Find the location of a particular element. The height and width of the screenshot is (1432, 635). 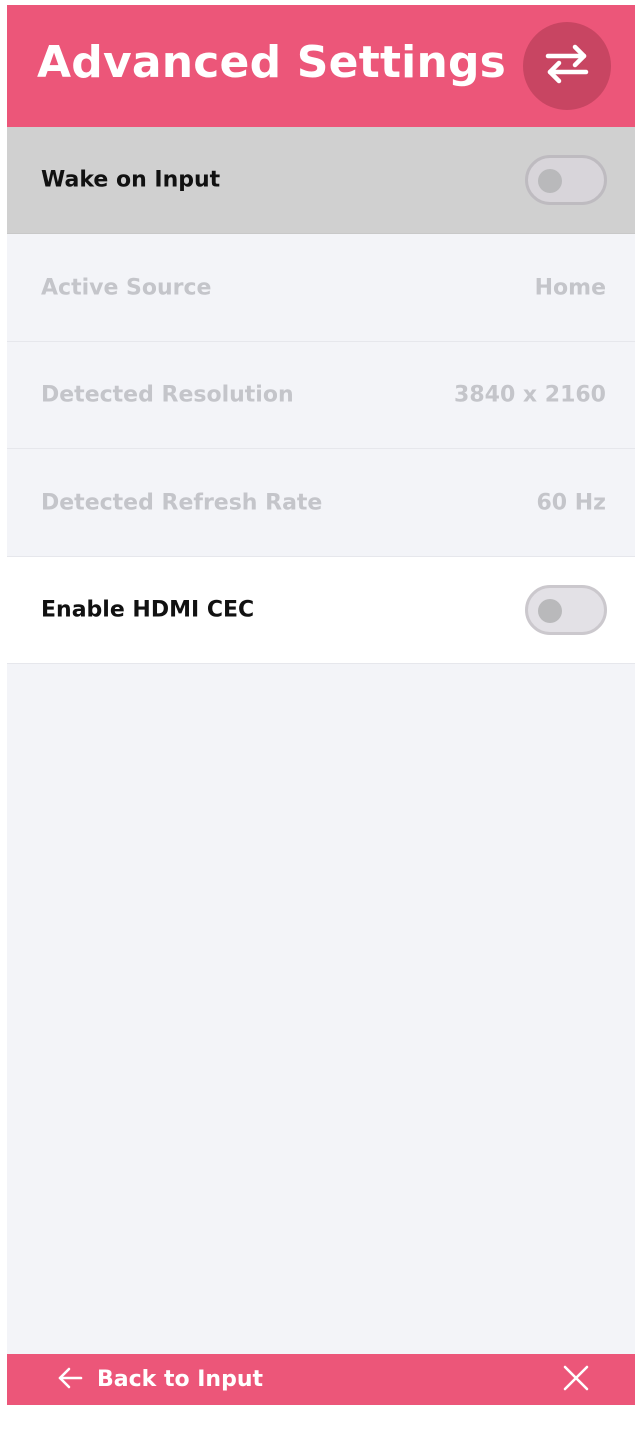

swap-button is located at coordinates (567, 66).